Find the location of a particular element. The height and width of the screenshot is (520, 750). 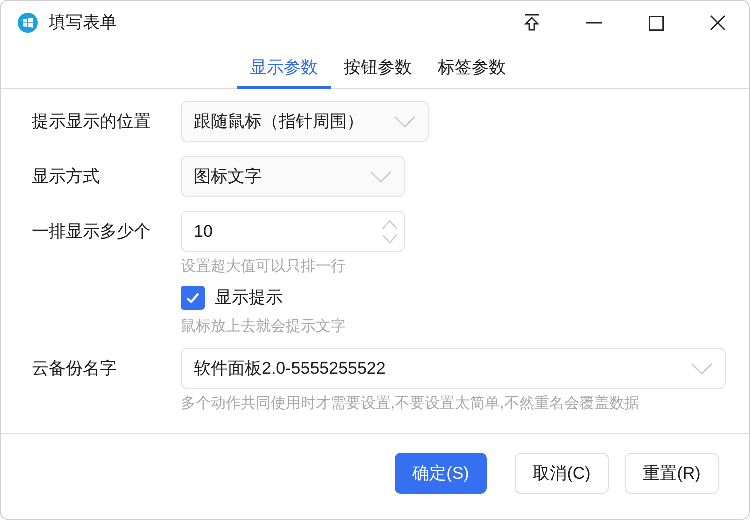

app-logo-icon is located at coordinates (28, 23).